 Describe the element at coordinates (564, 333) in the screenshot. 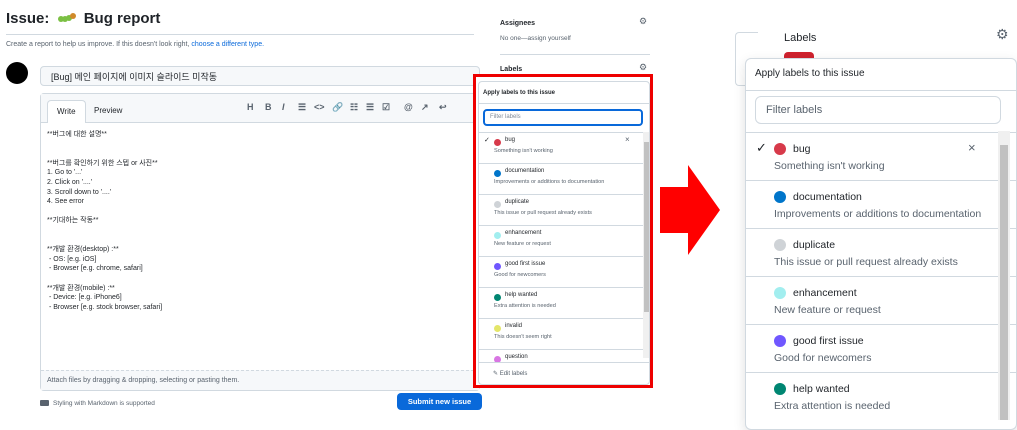

I see `label-option-invalid: invalid This doesn't seem right` at that location.